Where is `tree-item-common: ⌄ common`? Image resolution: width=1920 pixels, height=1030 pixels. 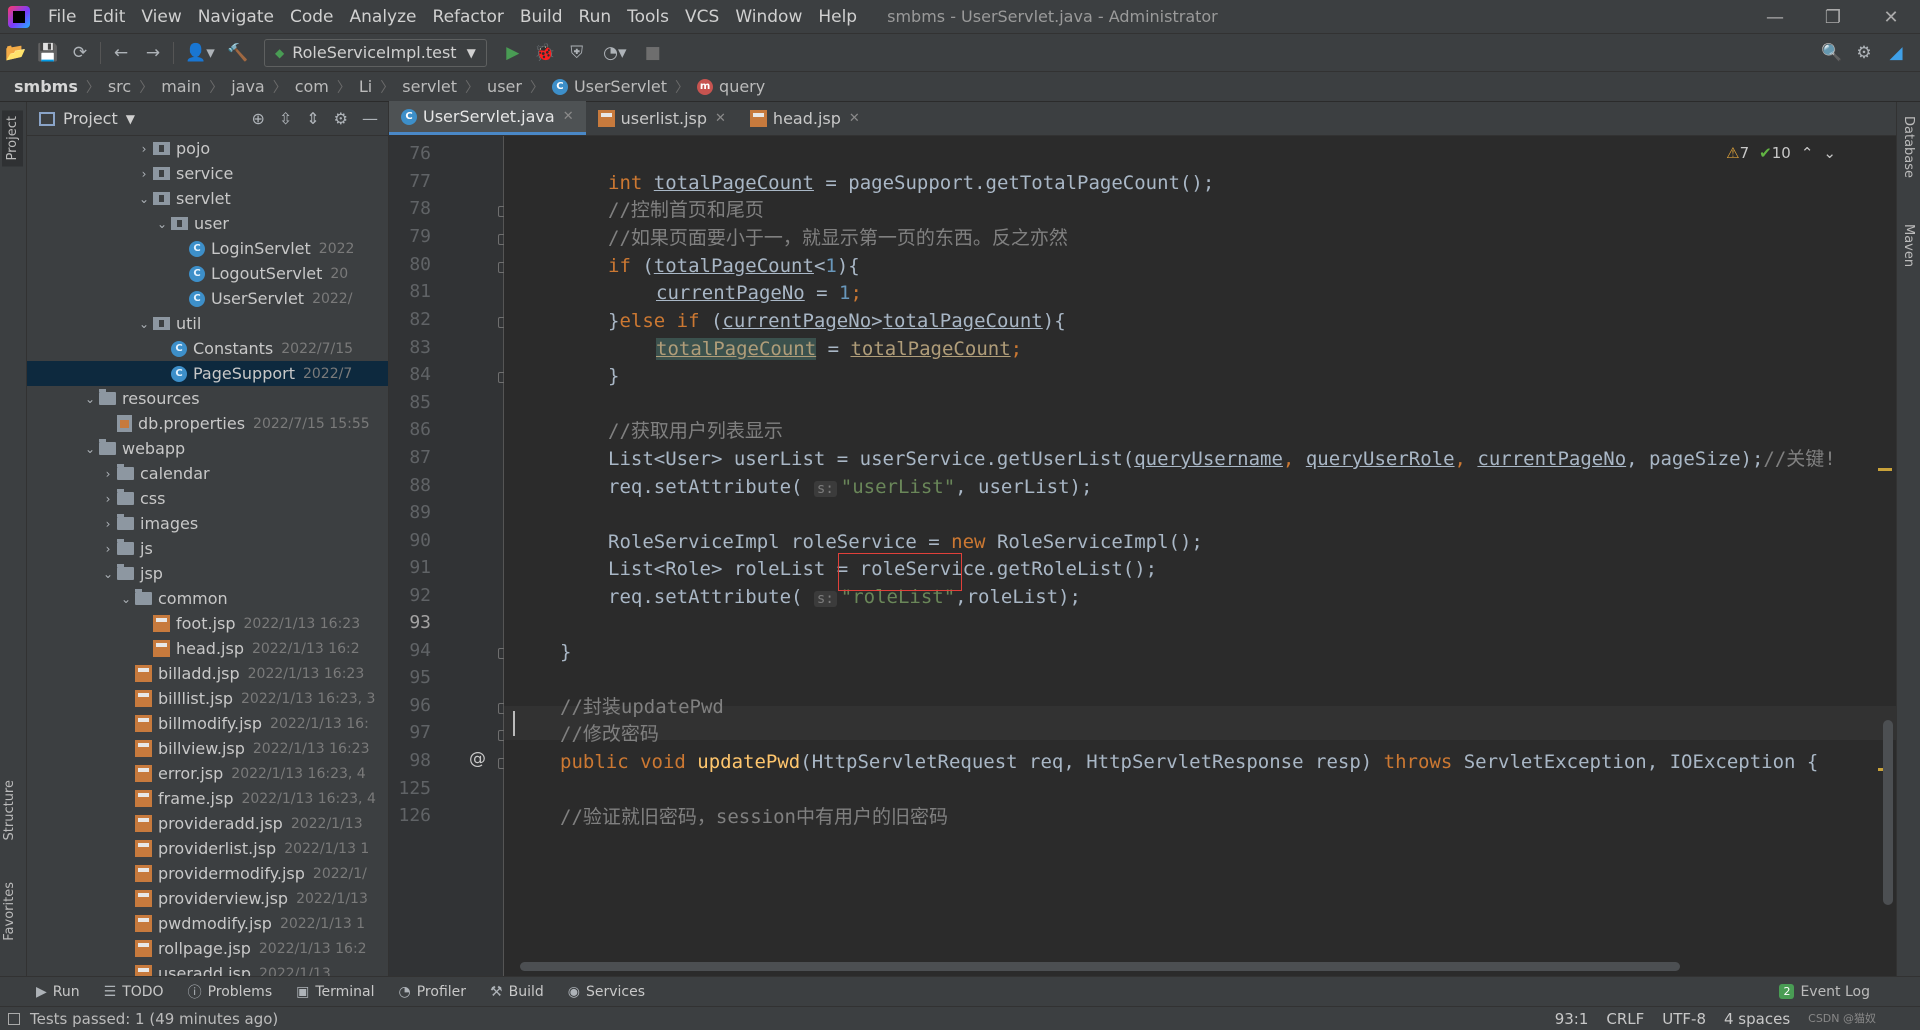 tree-item-common: ⌄ common is located at coordinates (207, 598).